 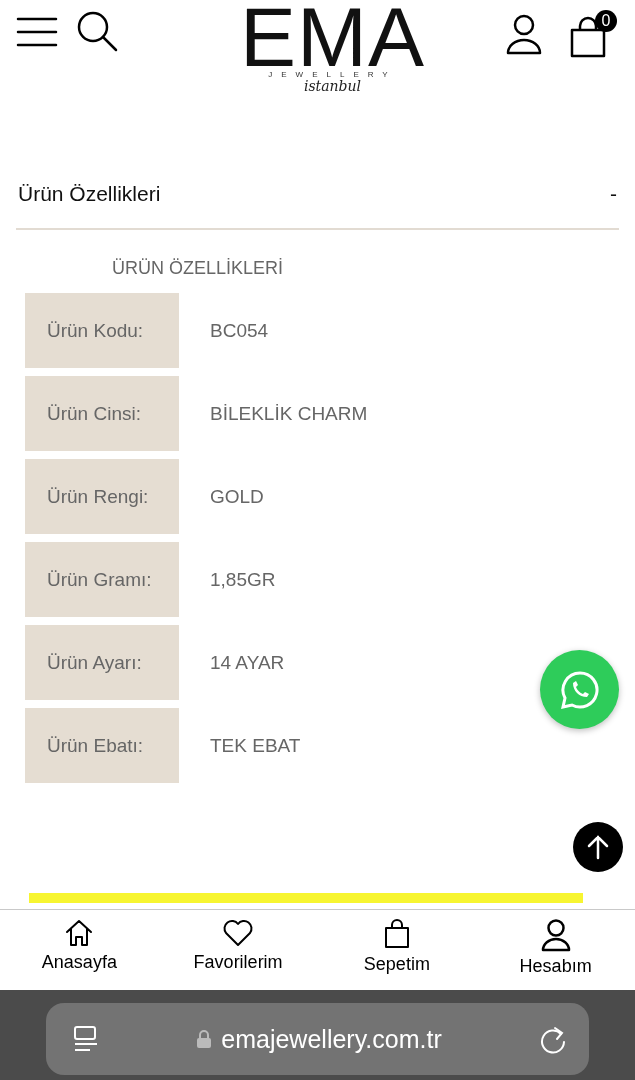 I want to click on reload-icon, so click(x=553, y=1039).